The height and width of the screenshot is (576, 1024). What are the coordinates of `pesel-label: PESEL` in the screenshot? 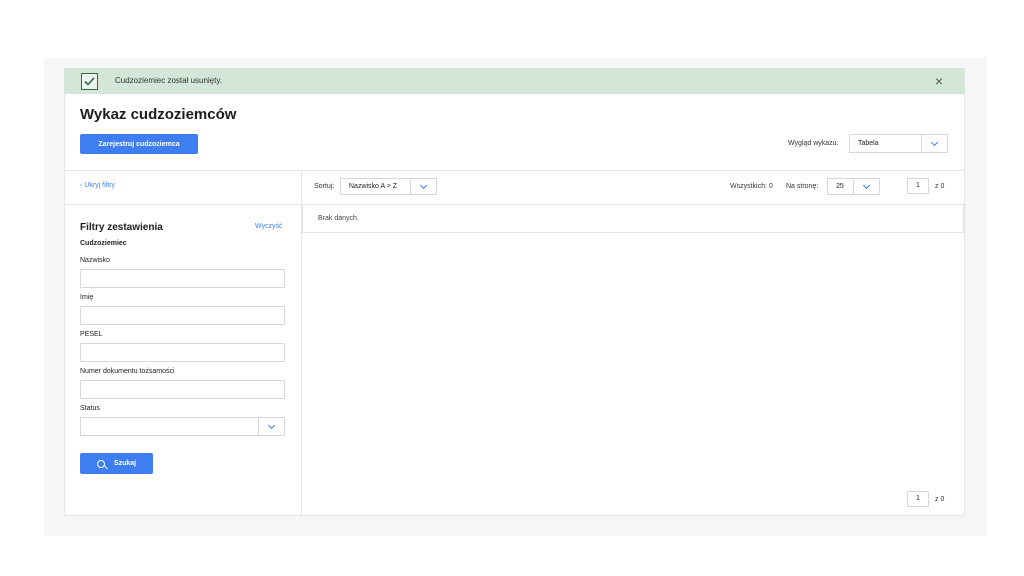 It's located at (91, 334).